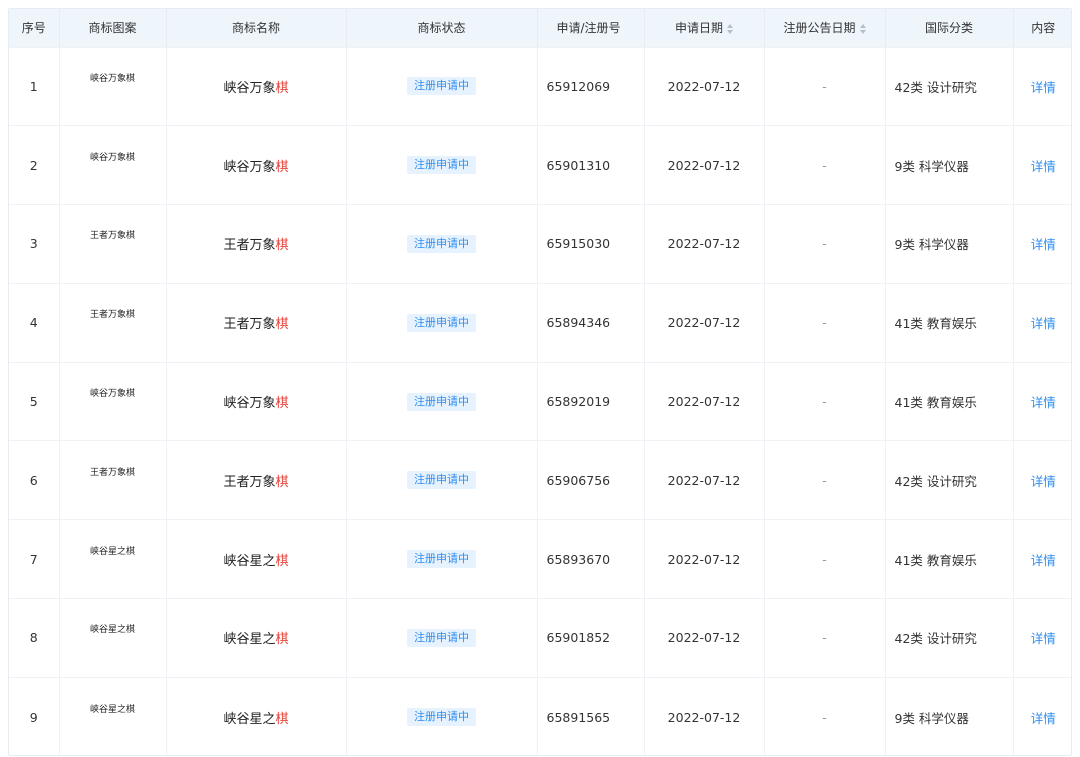 The height and width of the screenshot is (757, 1080). What do you see at coordinates (698, 28) in the screenshot?
I see `header-app-date-label: 申请日期` at bounding box center [698, 28].